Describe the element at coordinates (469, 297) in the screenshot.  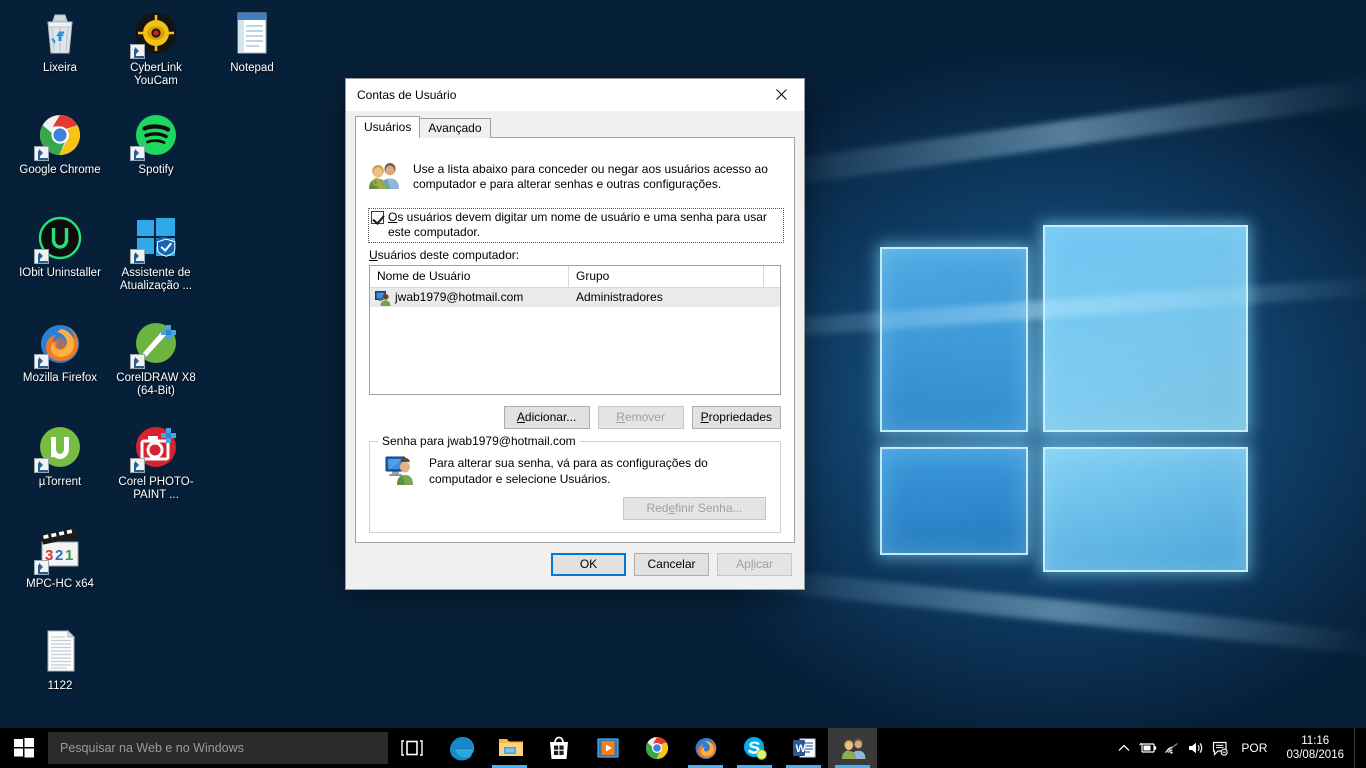
I see `row-username-cell: jwab1979@hotmail.com` at that location.